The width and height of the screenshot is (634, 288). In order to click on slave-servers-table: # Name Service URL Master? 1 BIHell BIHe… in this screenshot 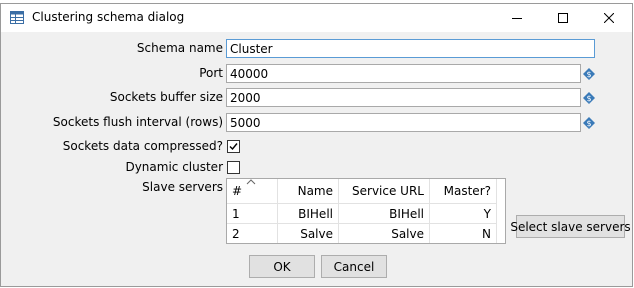, I will do `click(366, 211)`.